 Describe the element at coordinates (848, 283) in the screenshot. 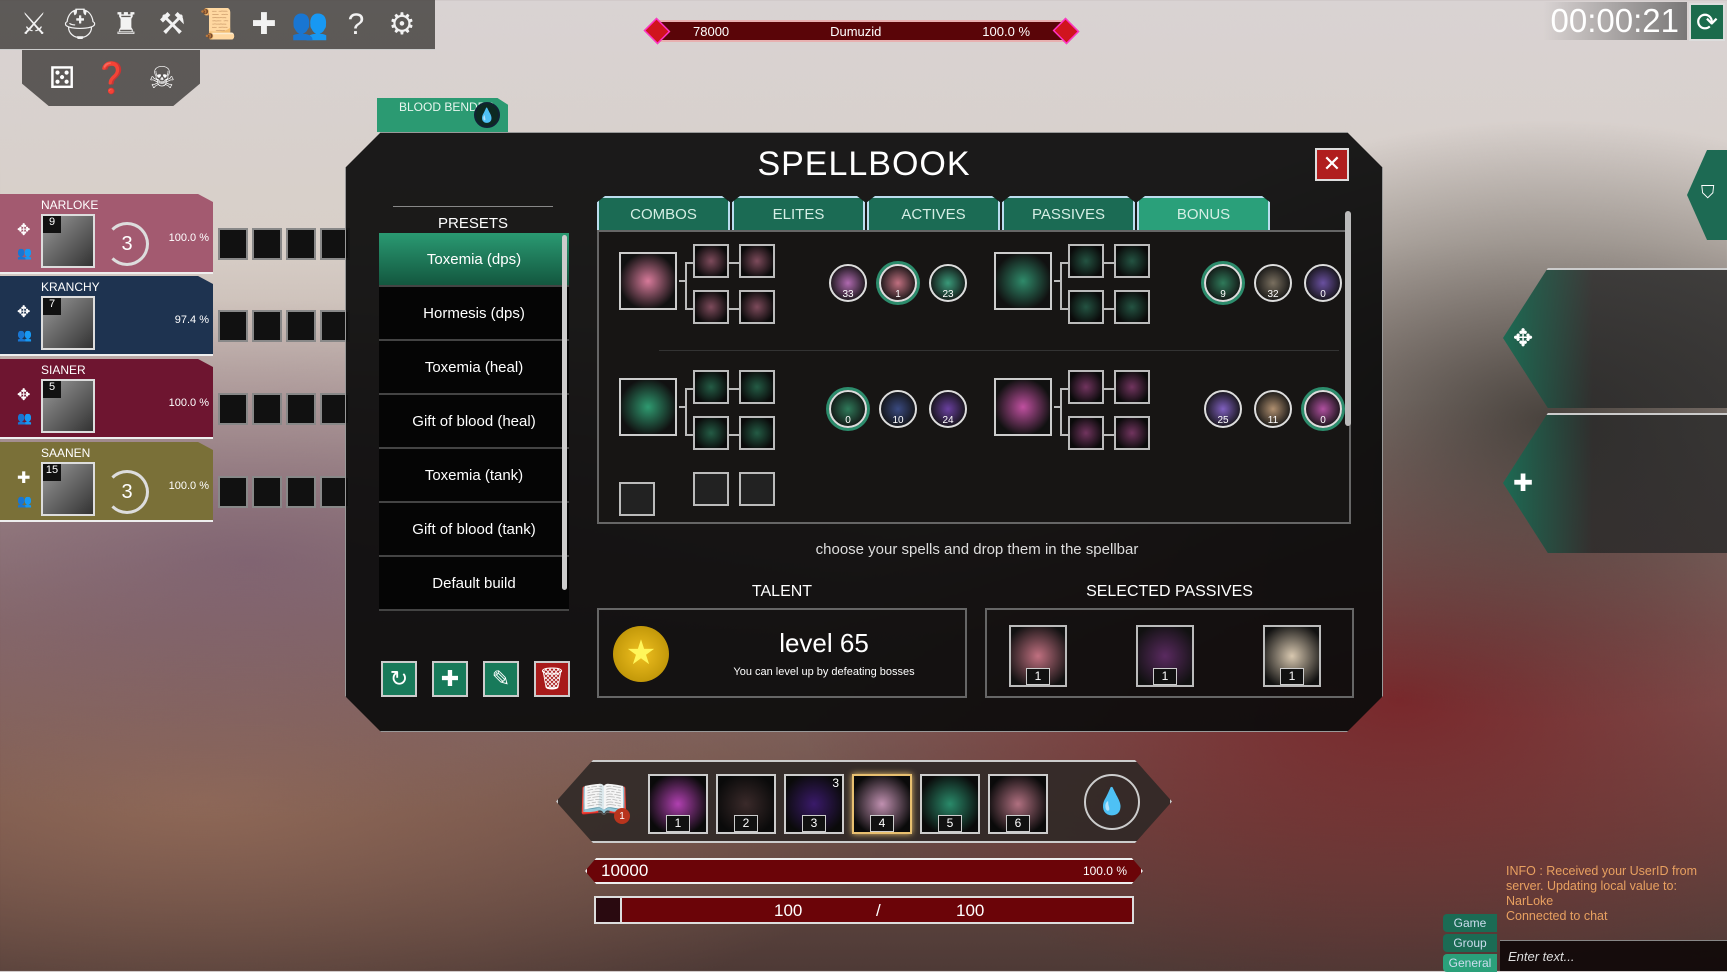

I see `spell-variant: 33` at that location.